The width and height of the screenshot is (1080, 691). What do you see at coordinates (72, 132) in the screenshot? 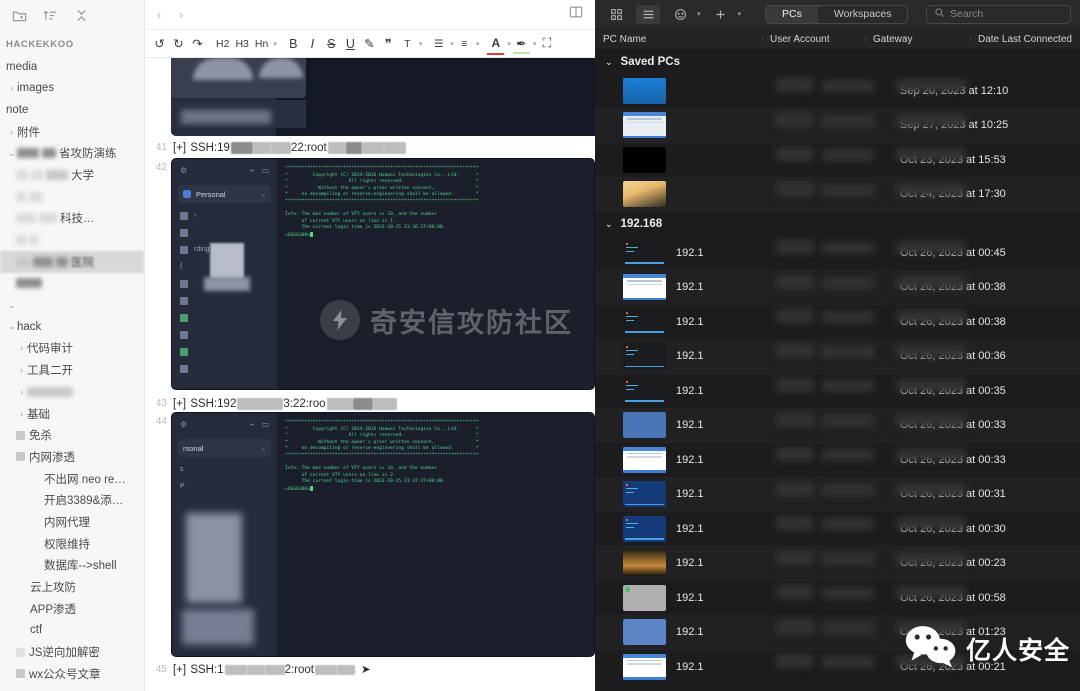
I see `sidebar-item-attachments: › 附件` at bounding box center [72, 132].